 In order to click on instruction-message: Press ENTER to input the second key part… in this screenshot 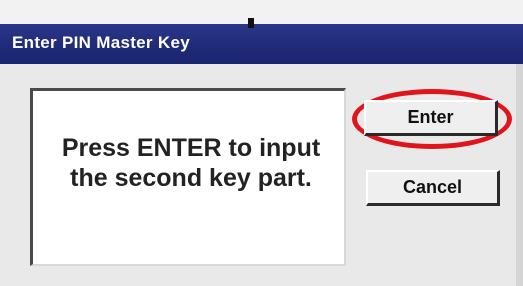, I will do `click(191, 163)`.